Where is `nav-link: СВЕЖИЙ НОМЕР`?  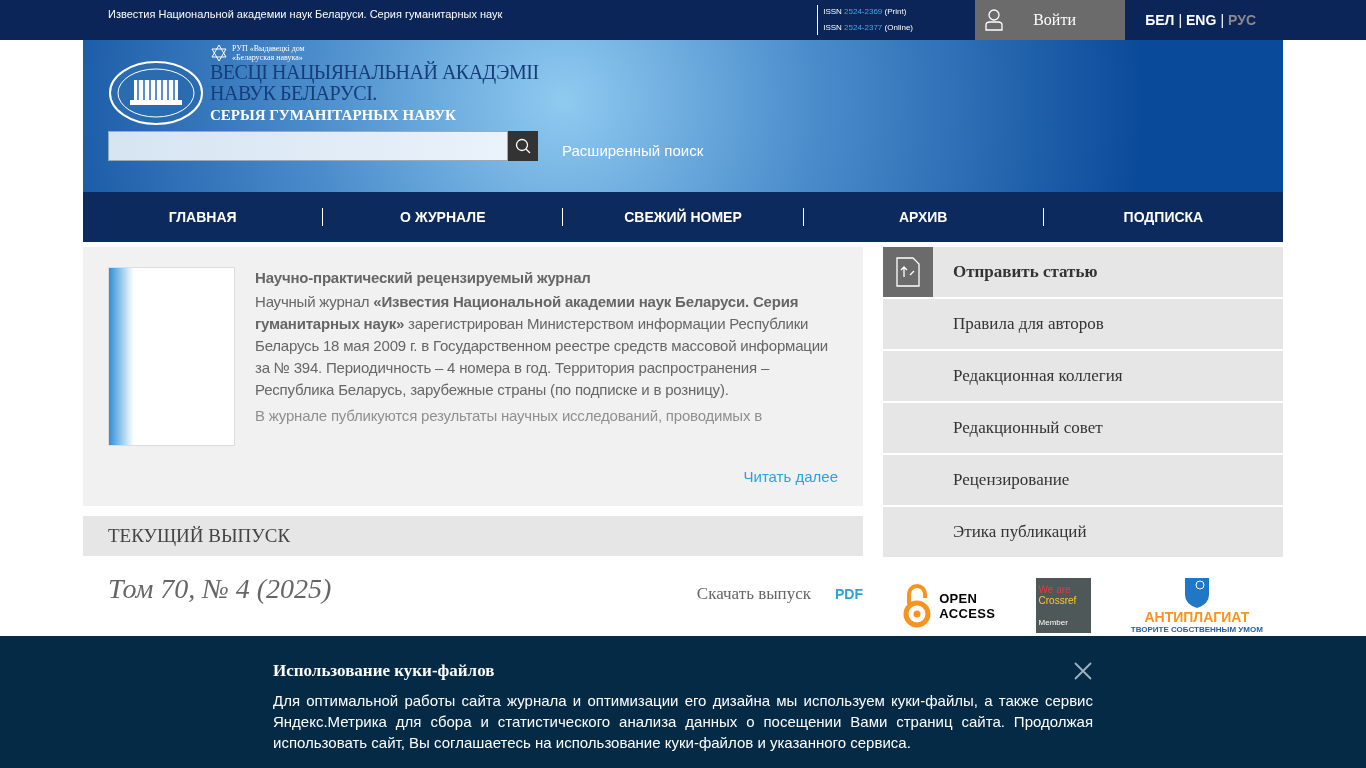
nav-link: СВЕЖИЙ НОМЕР is located at coordinates (683, 217).